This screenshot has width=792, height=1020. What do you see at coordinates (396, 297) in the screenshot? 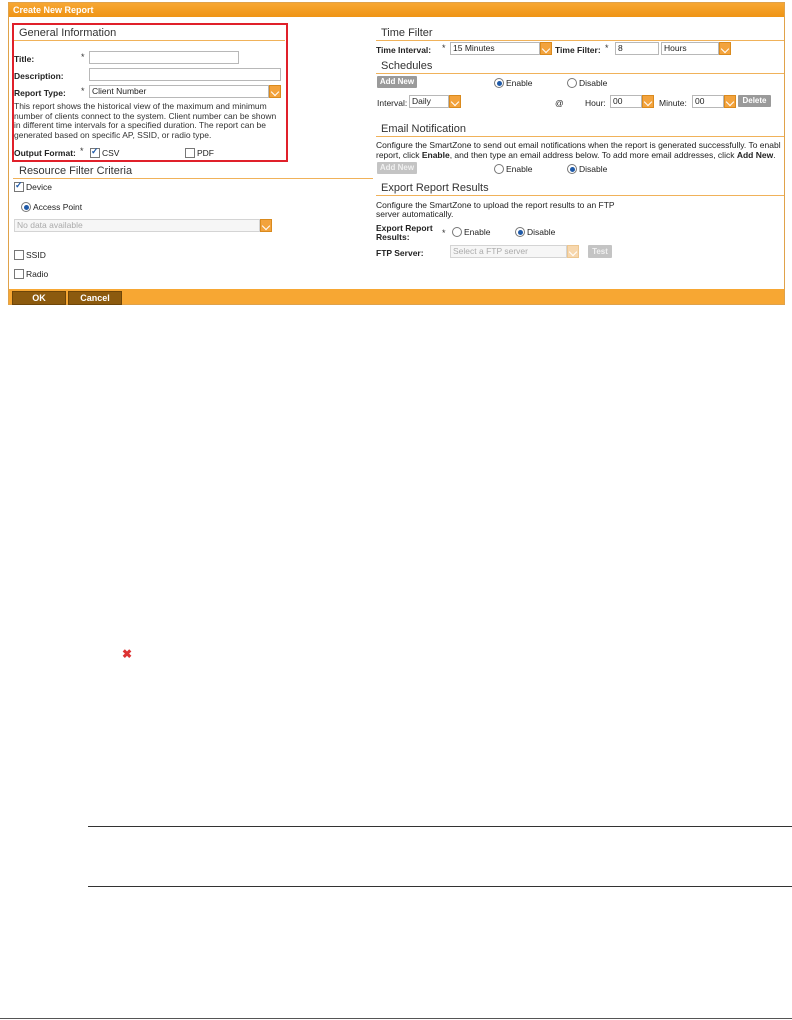
I see `dialog-footer: OK Cancel` at bounding box center [396, 297].